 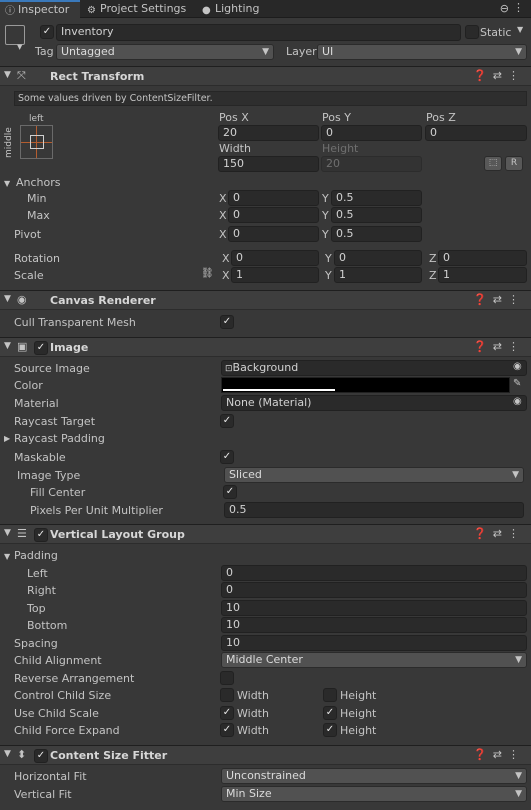 I want to click on rot-y-input: 0, so click(x=378, y=258).